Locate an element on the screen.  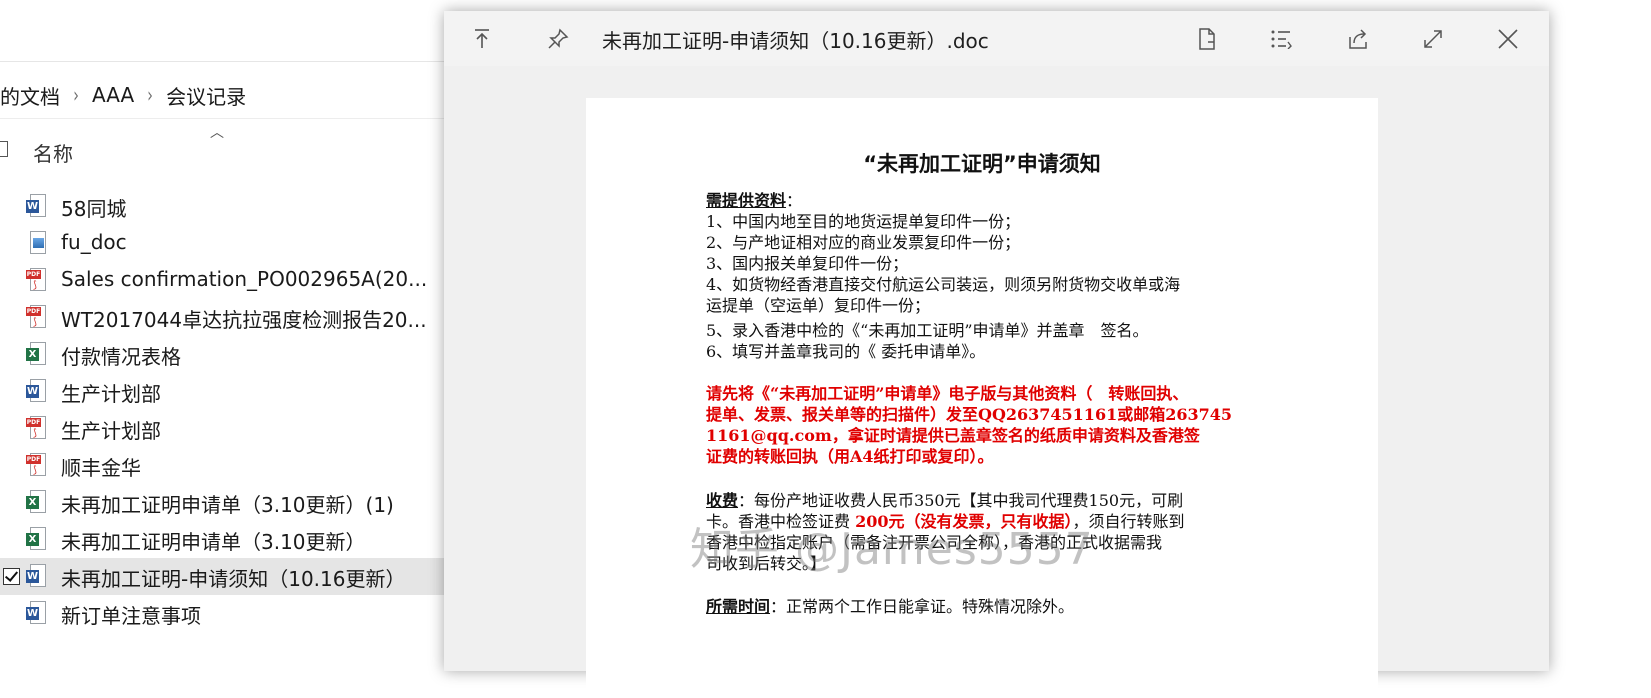
fee-label: 收费 is located at coordinates (722, 500).